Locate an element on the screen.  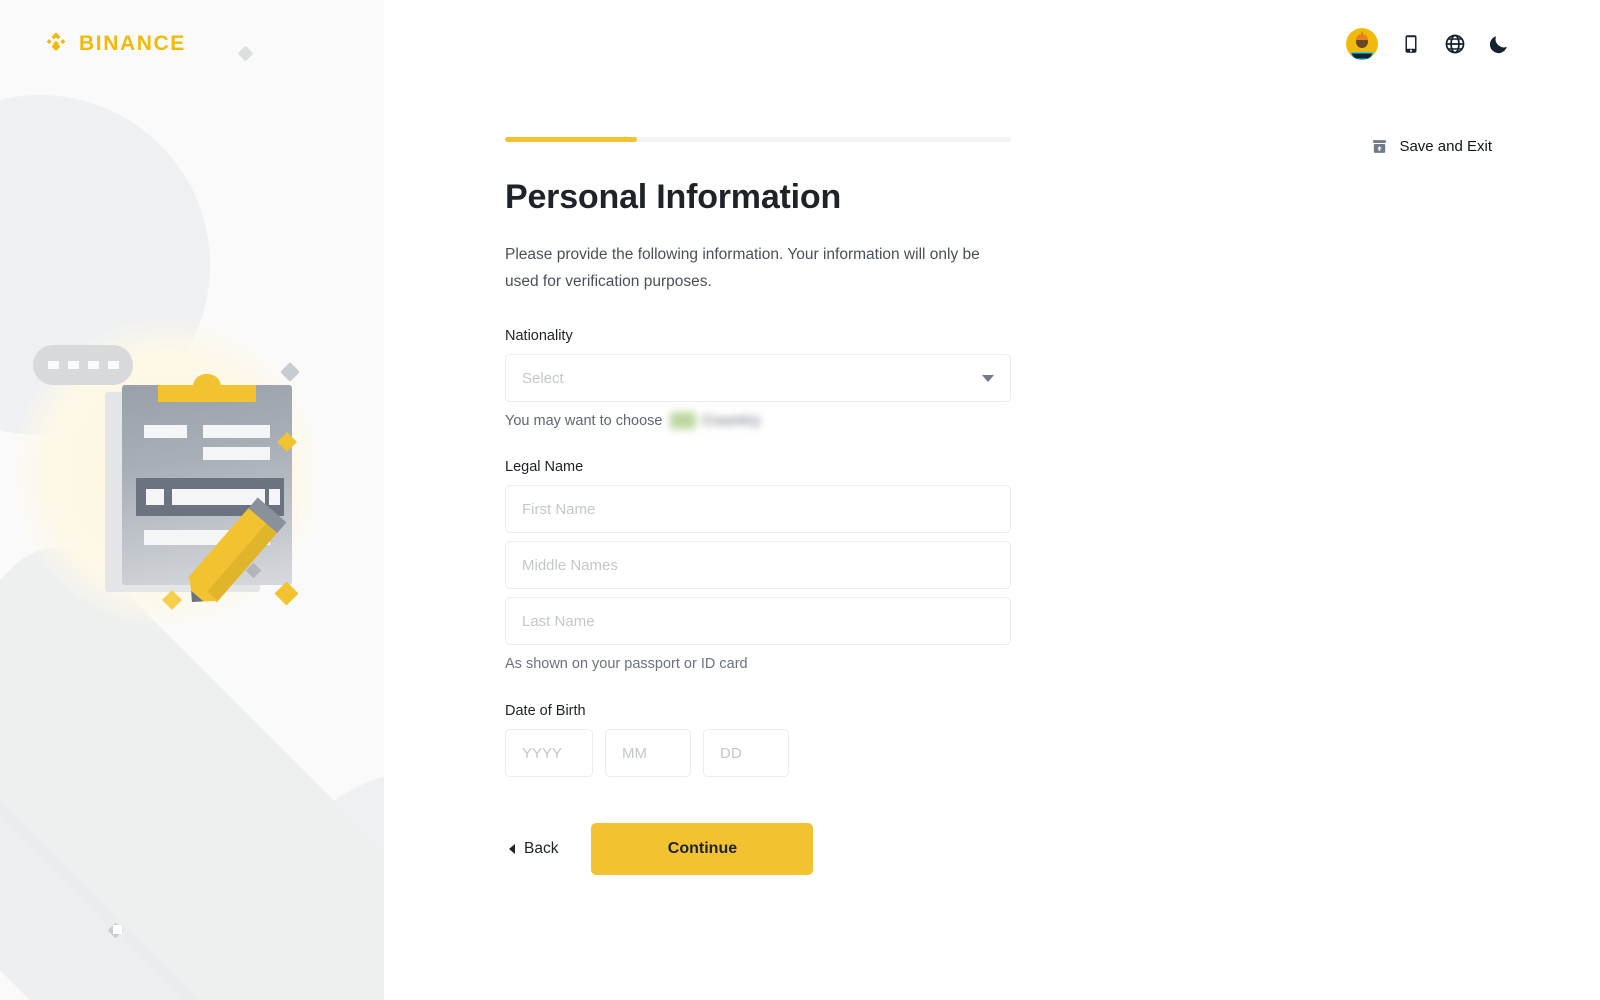
decorative-square-gray is located at coordinates (290, 372).